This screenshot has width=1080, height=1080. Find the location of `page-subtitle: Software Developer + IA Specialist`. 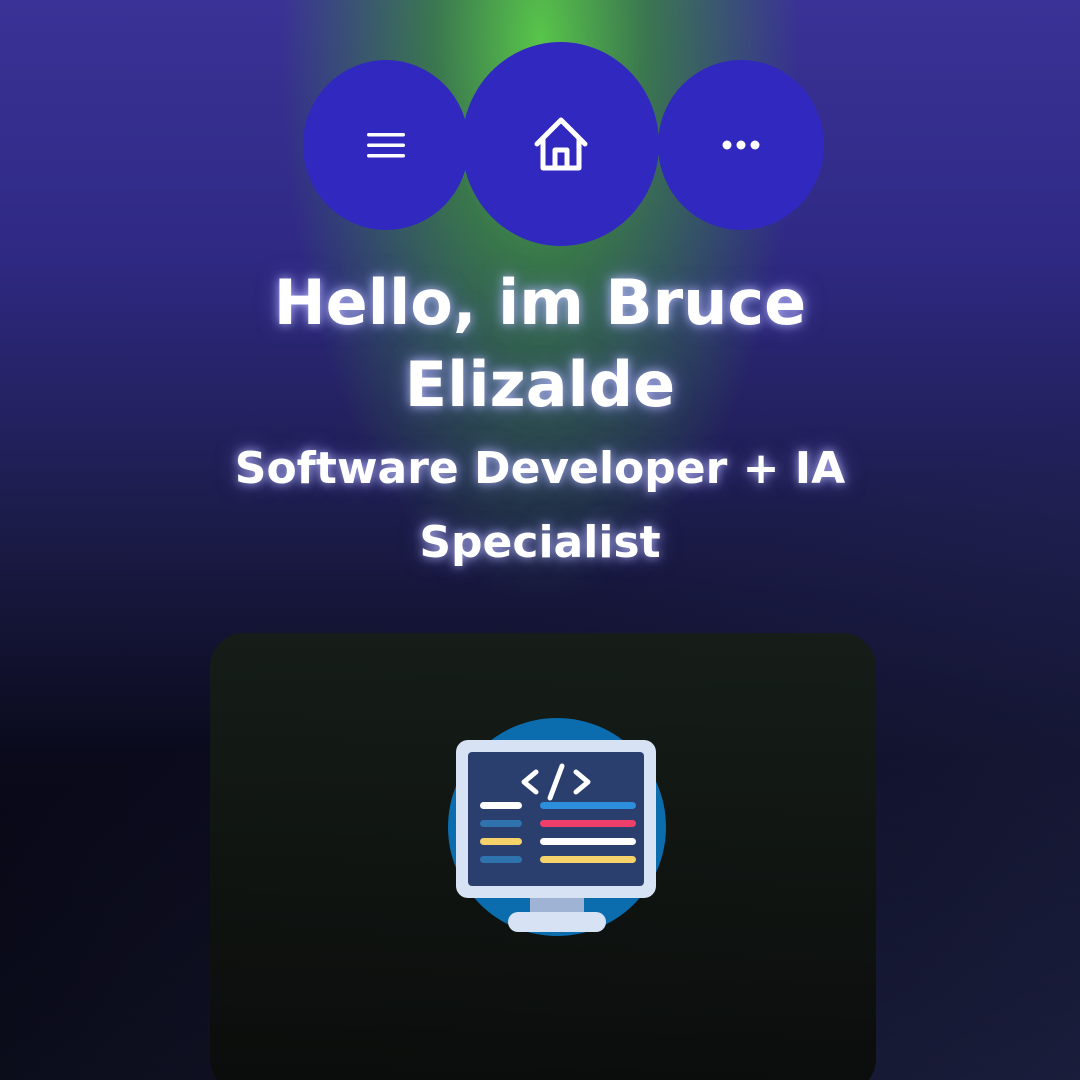

page-subtitle: Software Developer + IA Specialist is located at coordinates (540, 505).